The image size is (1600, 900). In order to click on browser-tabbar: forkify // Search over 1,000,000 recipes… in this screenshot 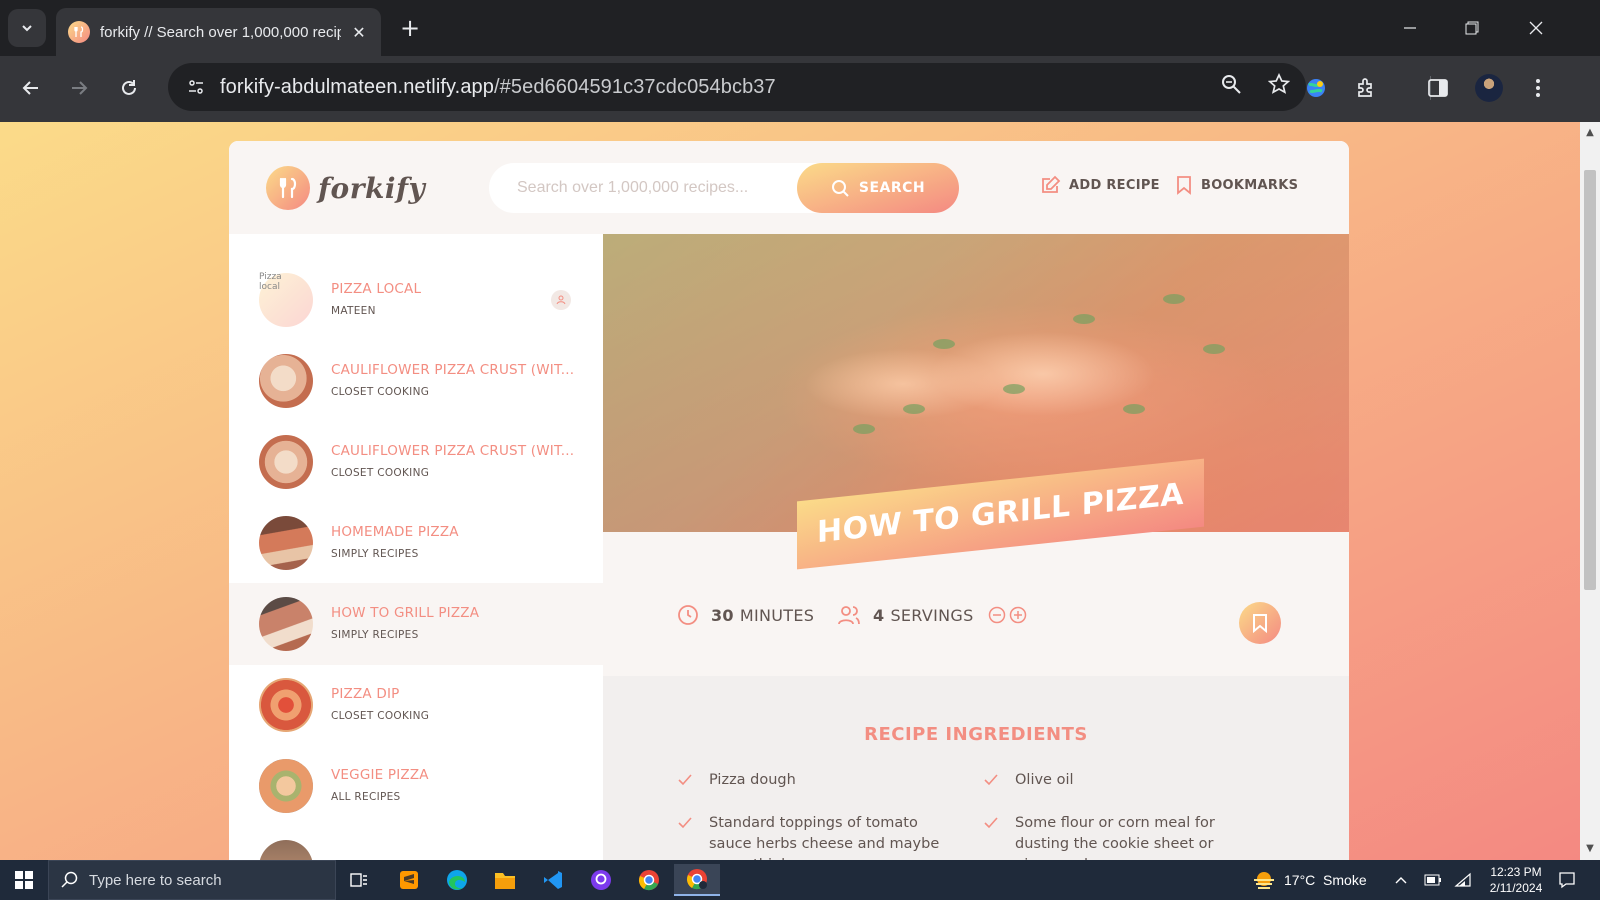, I will do `click(800, 28)`.